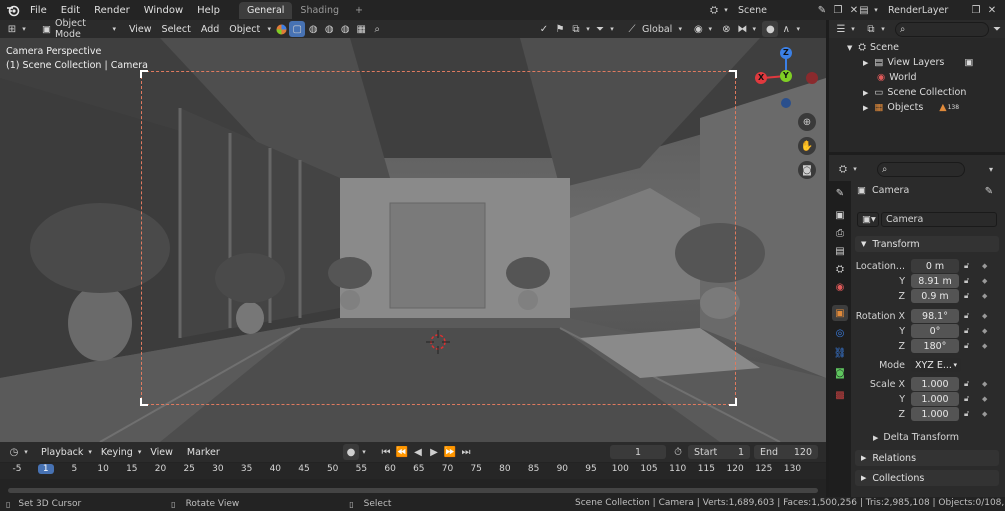 Image resolution: width=1005 pixels, height=511 pixels. I want to click on display-mode-icon: ⧉, so click(871, 29).